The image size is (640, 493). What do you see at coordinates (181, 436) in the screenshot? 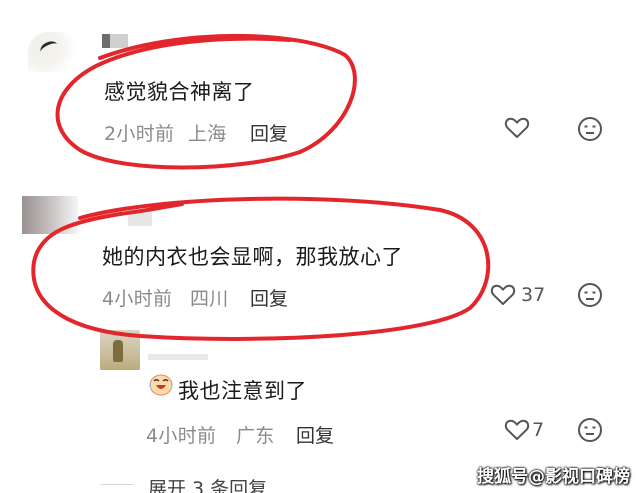
I see `reply-time: 4小时前` at bounding box center [181, 436].